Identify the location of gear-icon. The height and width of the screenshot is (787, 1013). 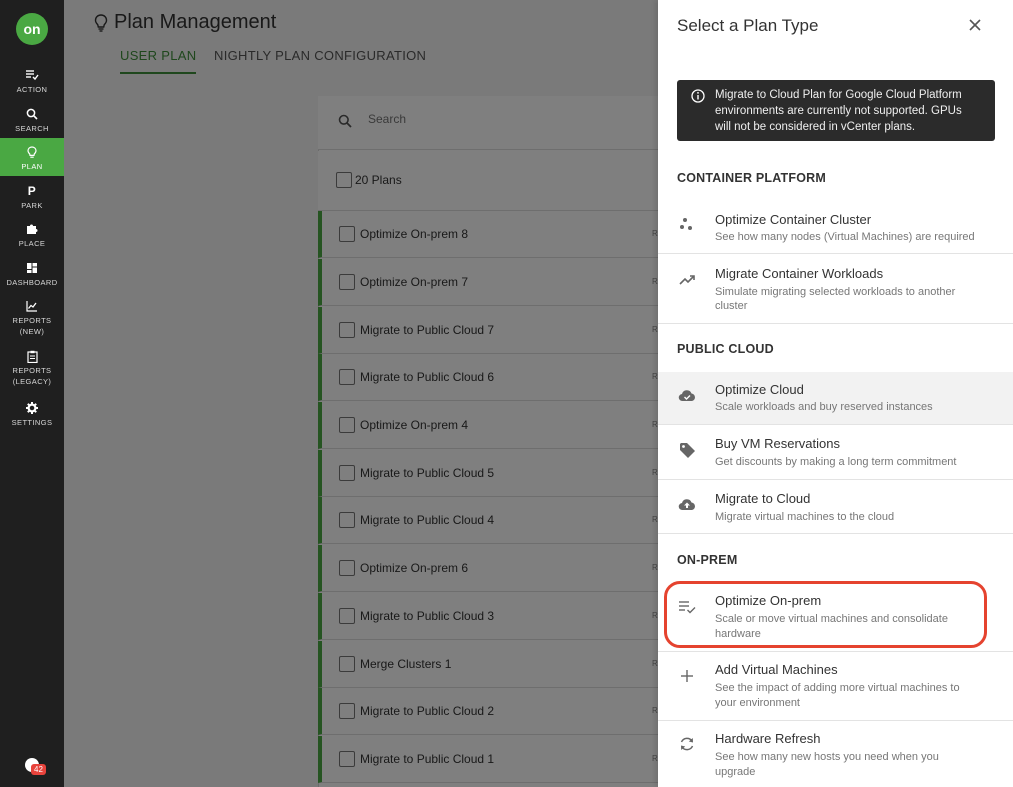
(32, 408).